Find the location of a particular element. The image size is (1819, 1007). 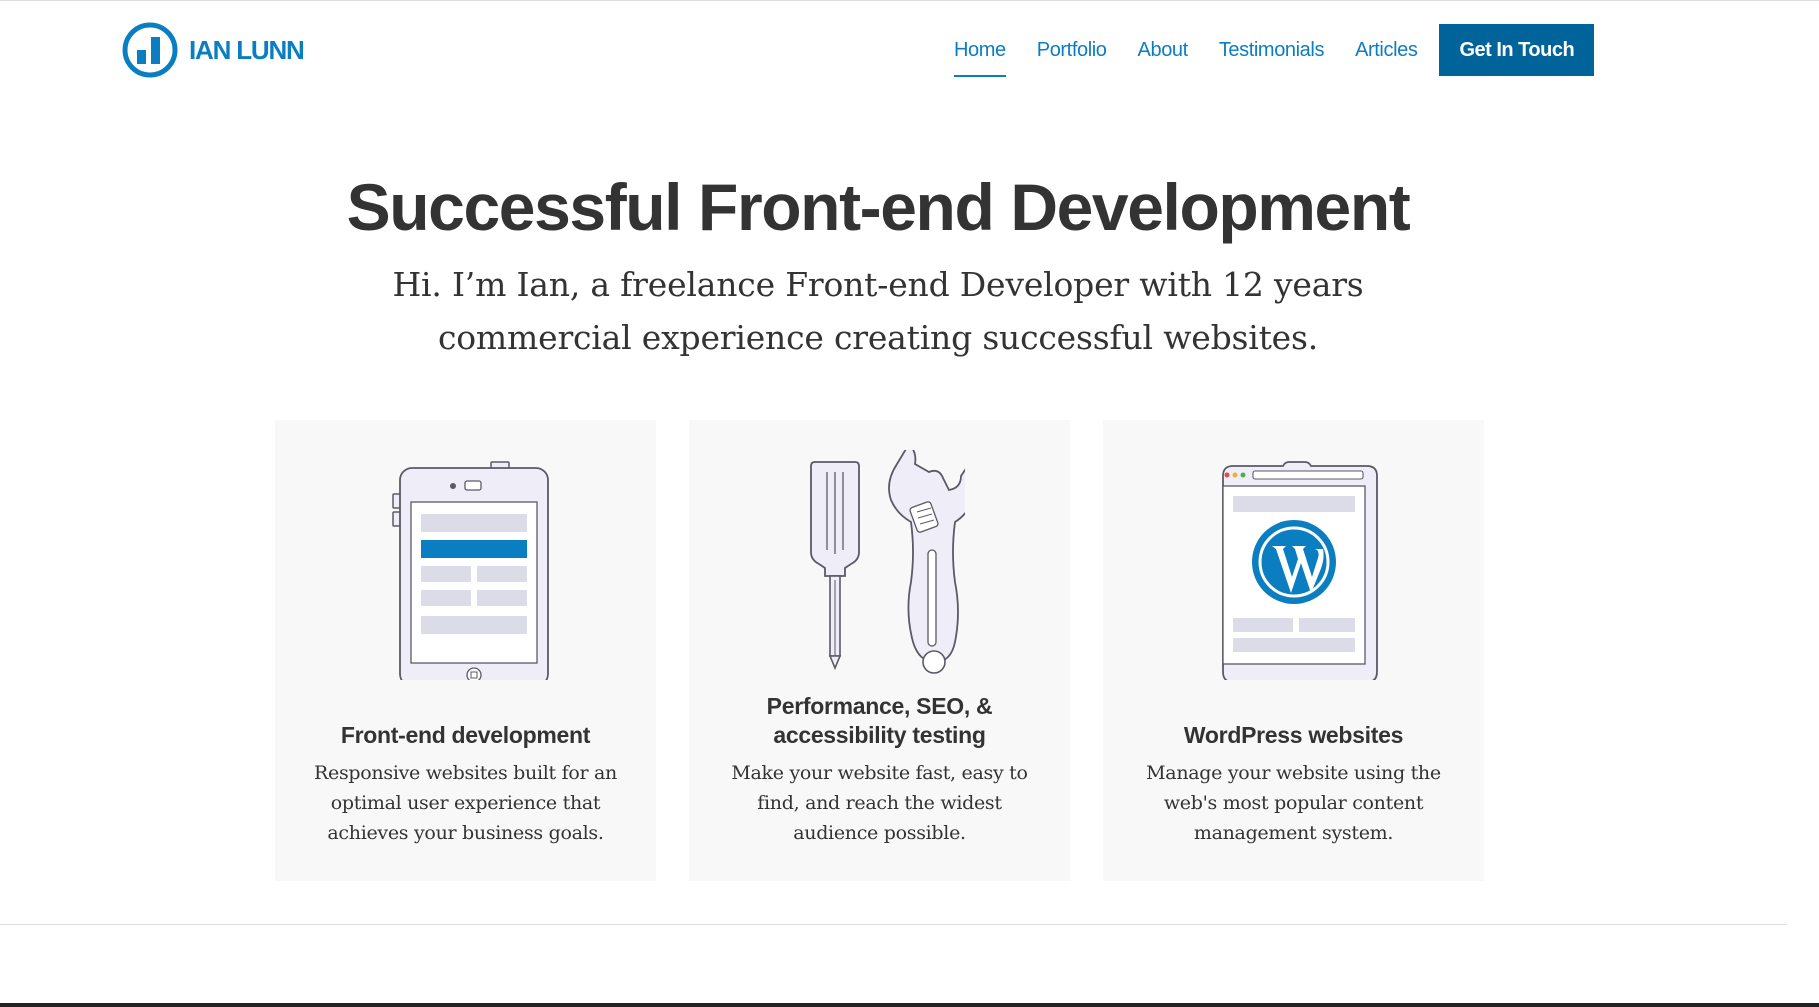

card-title-line2: accessibility testing is located at coordinates (879, 735).